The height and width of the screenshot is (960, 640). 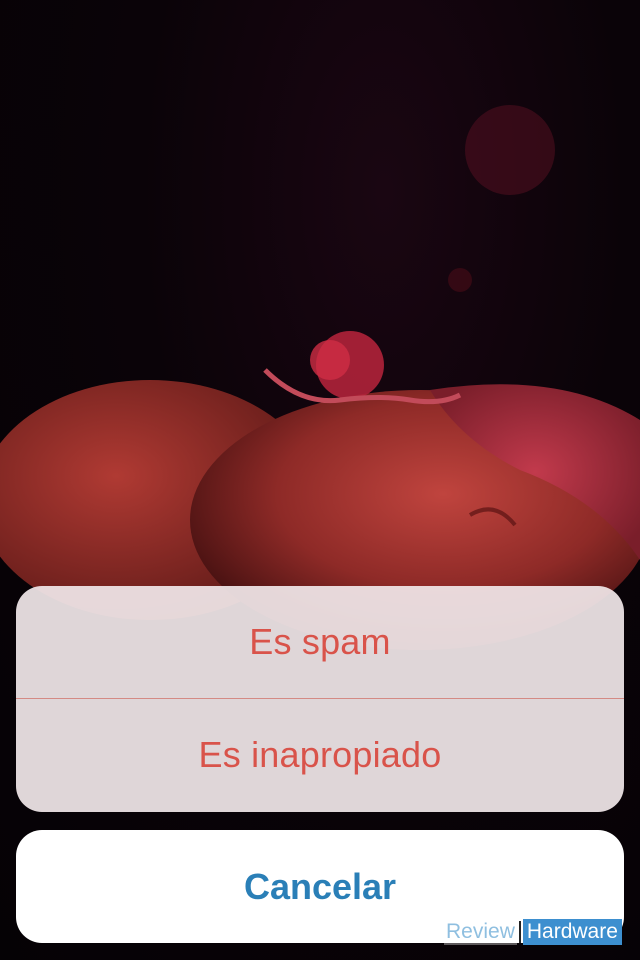 I want to click on report-inappropriate-button: Es inapropiado, so click(x=320, y=755).